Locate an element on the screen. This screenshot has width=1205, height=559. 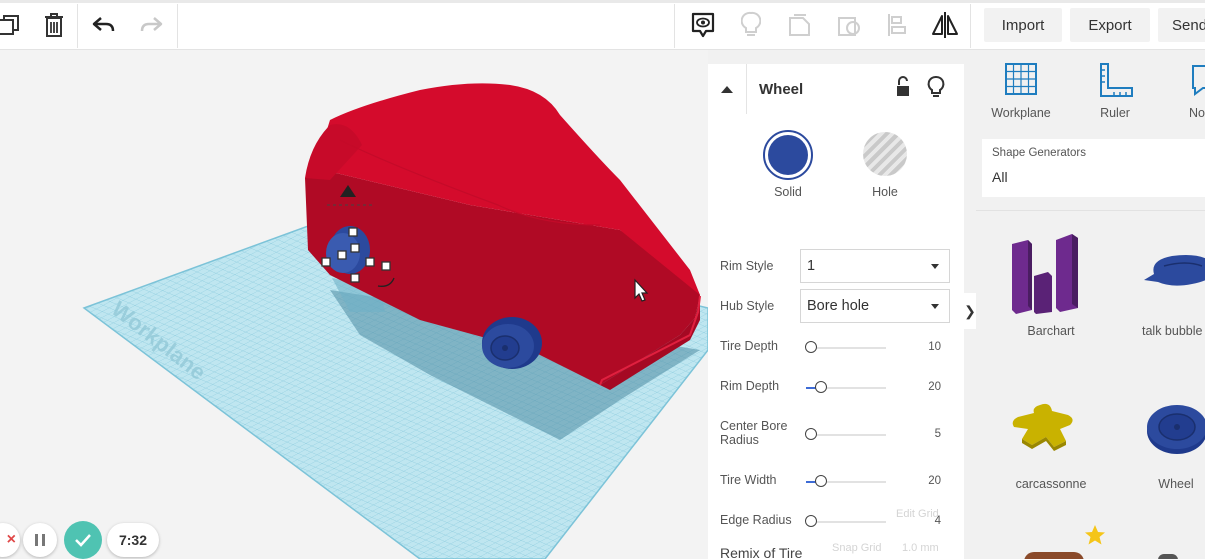
undo-button is located at coordinates (104, 25).